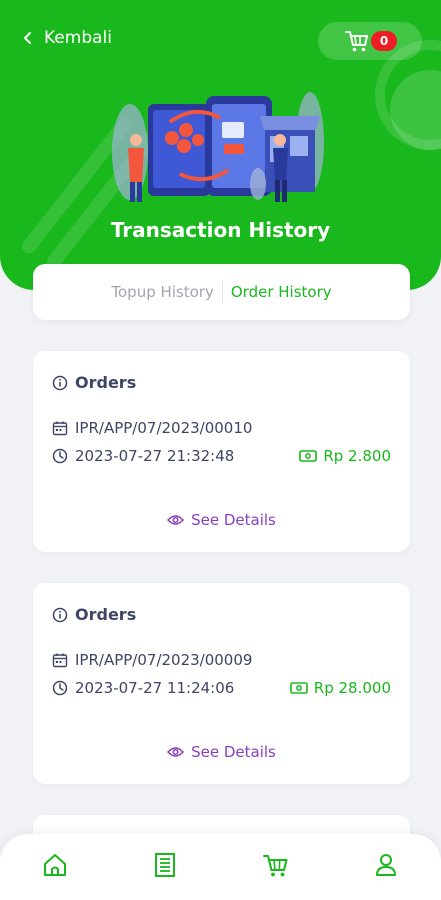  What do you see at coordinates (164, 428) in the screenshot?
I see `order-id: IPR/APP/07/2023/00010` at bounding box center [164, 428].